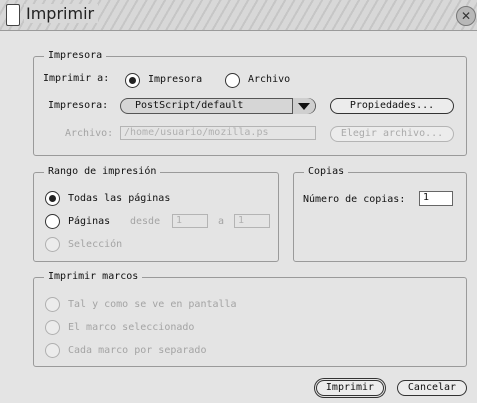 Image resolution: width=477 pixels, height=403 pixels. What do you see at coordinates (95, 244) in the screenshot?
I see `radio-selection-label: Selección` at bounding box center [95, 244].